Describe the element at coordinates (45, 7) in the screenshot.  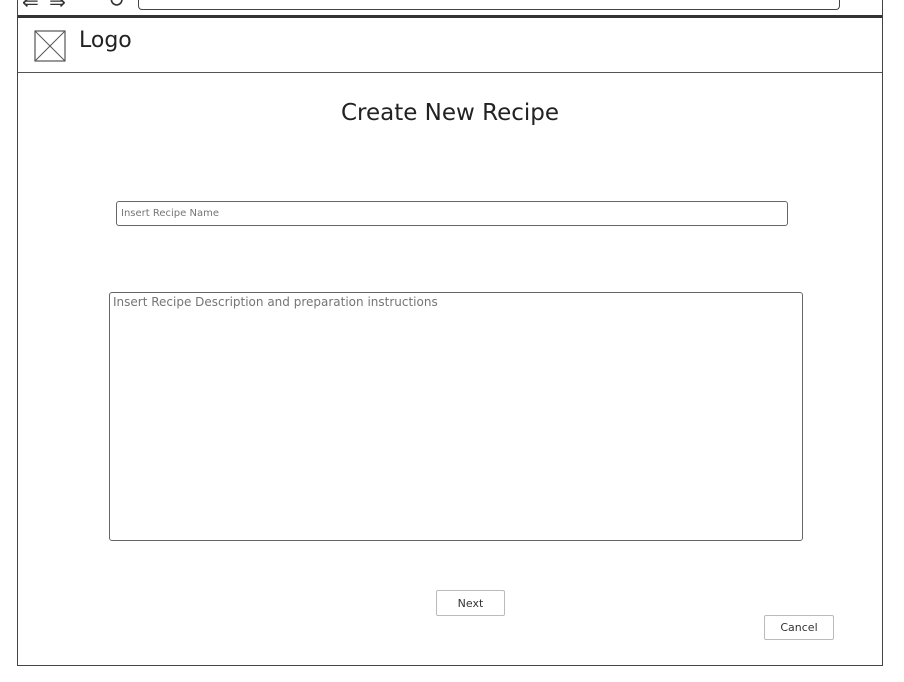
I see `back-forward-arrows-icon: ⇐ ⇒` at that location.